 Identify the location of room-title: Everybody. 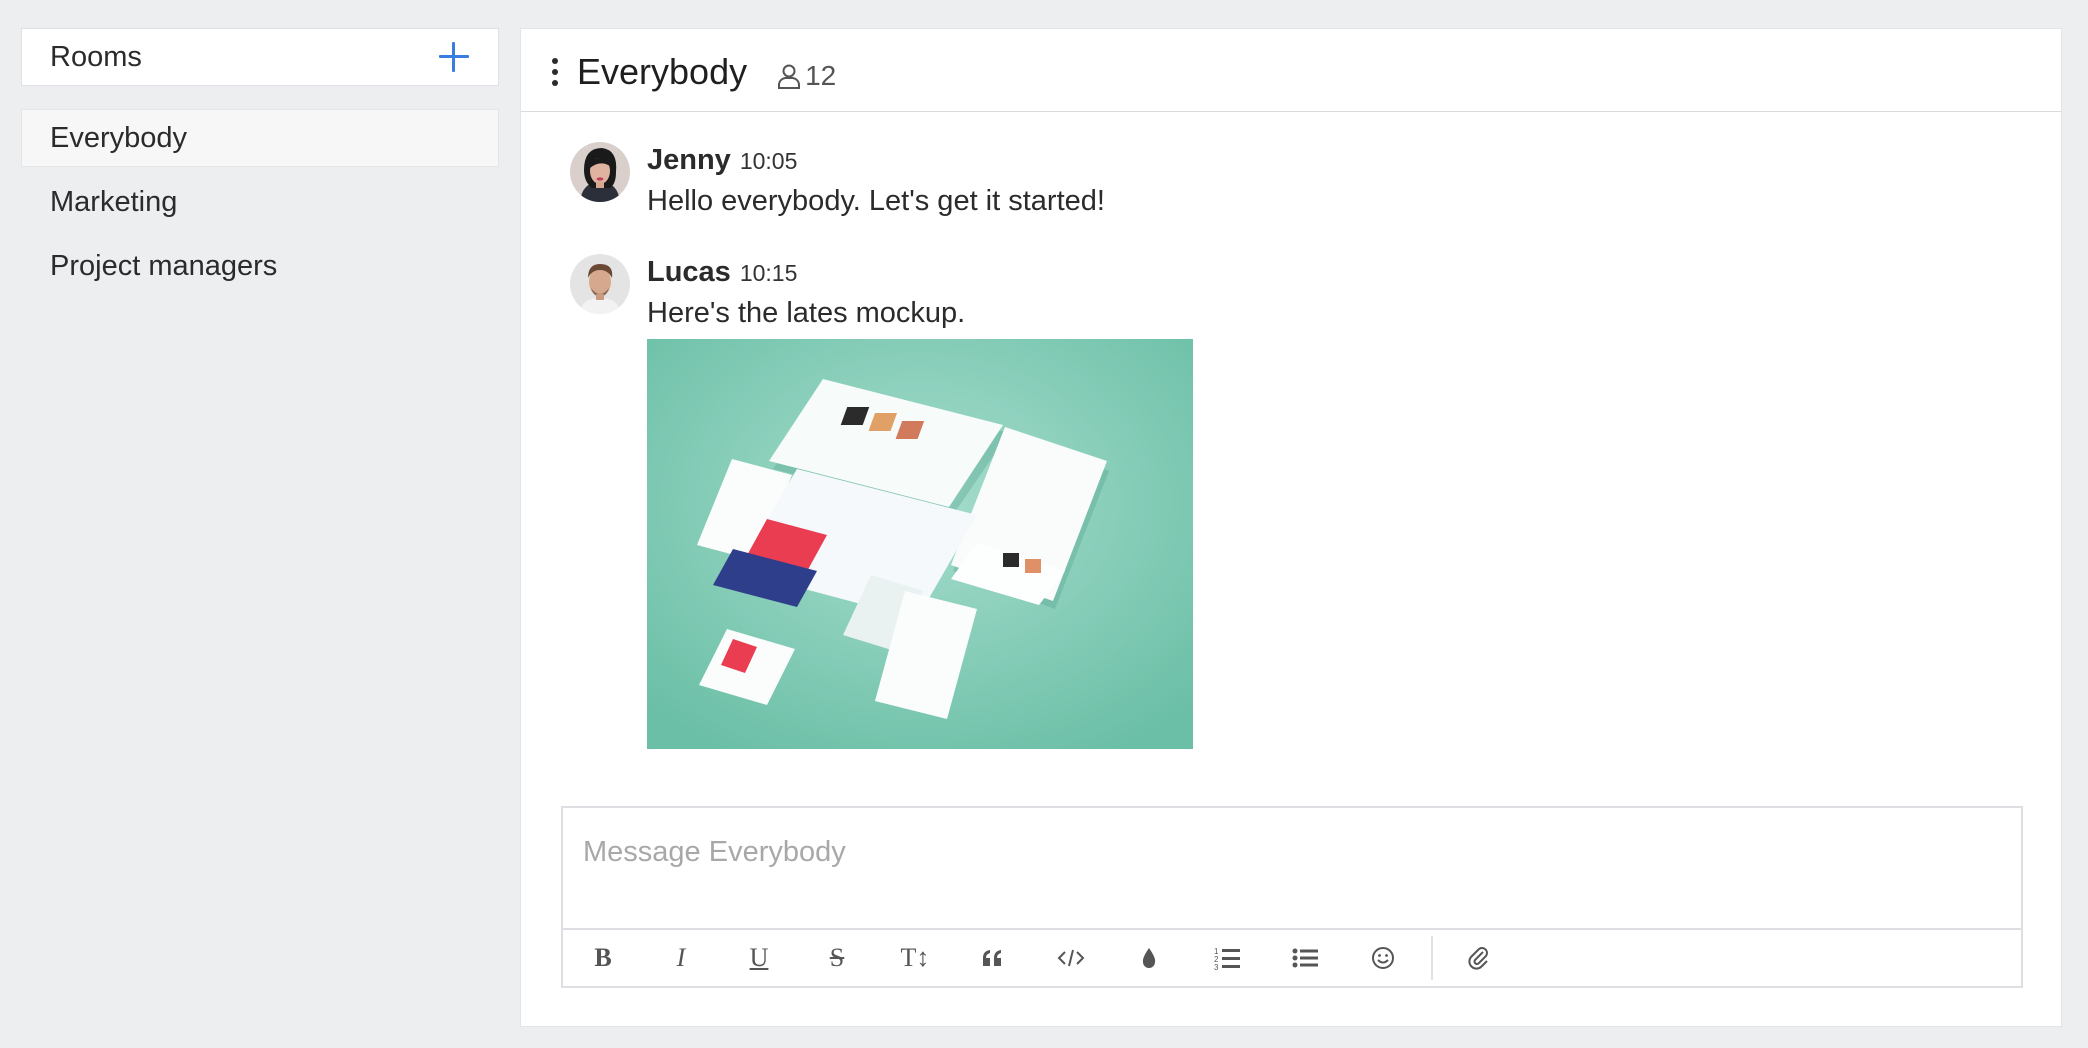
(662, 71).